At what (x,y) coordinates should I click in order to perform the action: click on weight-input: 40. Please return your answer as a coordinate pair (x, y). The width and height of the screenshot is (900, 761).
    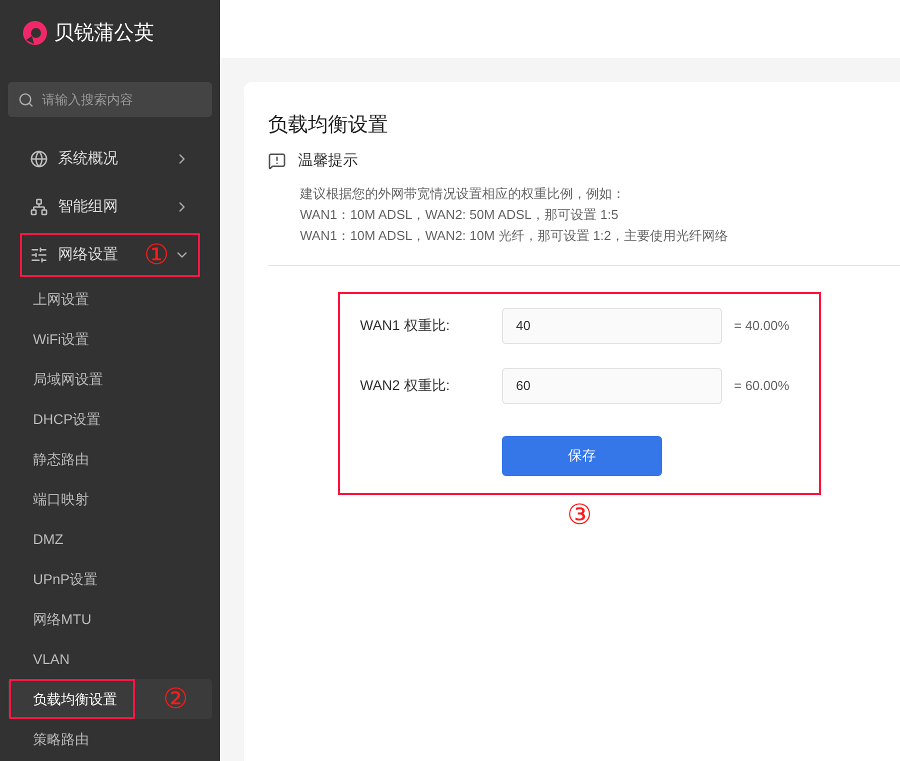
    Looking at the image, I should click on (612, 326).